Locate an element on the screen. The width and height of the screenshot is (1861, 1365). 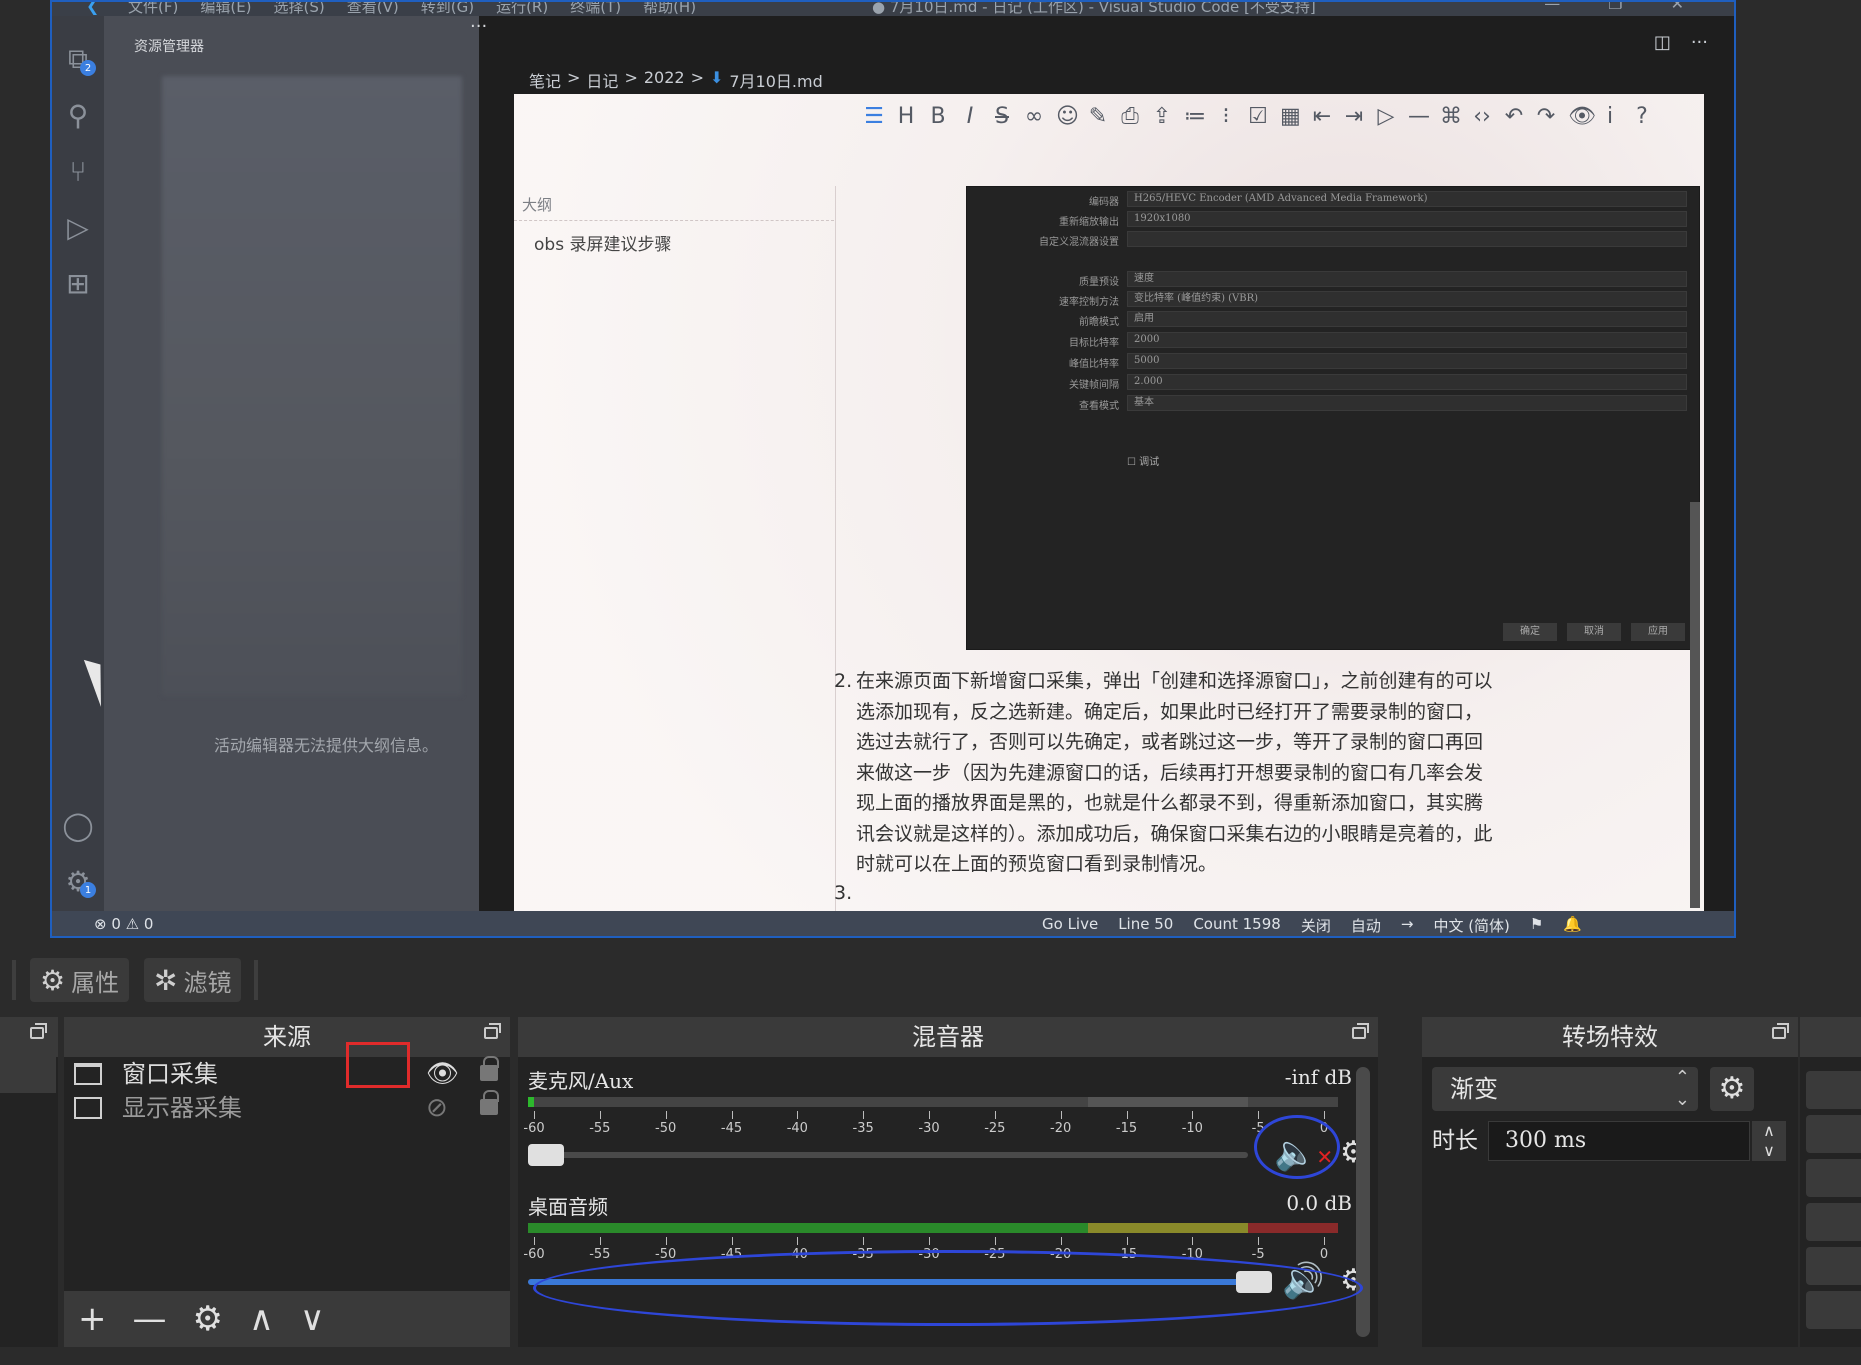
check-list-icon: ☑ is located at coordinates (1258, 116).